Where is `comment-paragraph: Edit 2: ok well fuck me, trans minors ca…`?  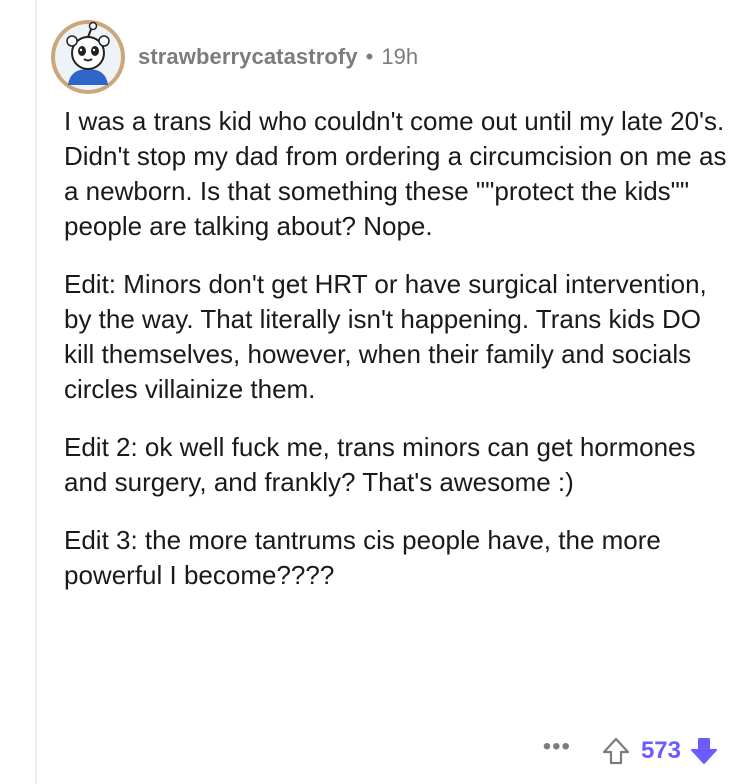 comment-paragraph: Edit 2: ok well fuck me, trans minors ca… is located at coordinates (380, 464).